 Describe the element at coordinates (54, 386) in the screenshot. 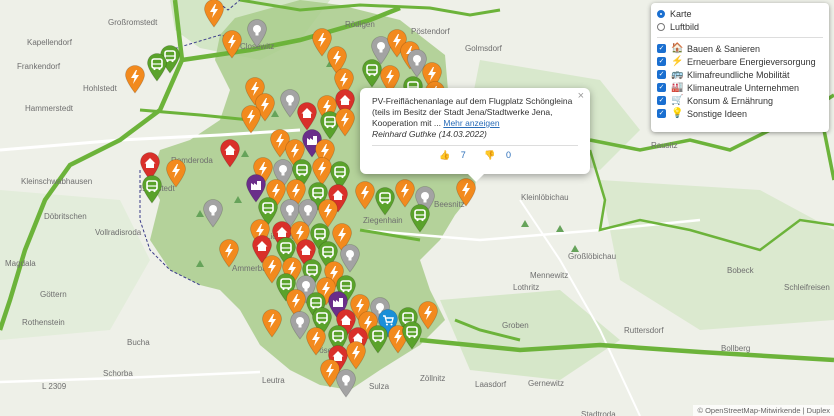

I see `place-label: L 2309` at that location.